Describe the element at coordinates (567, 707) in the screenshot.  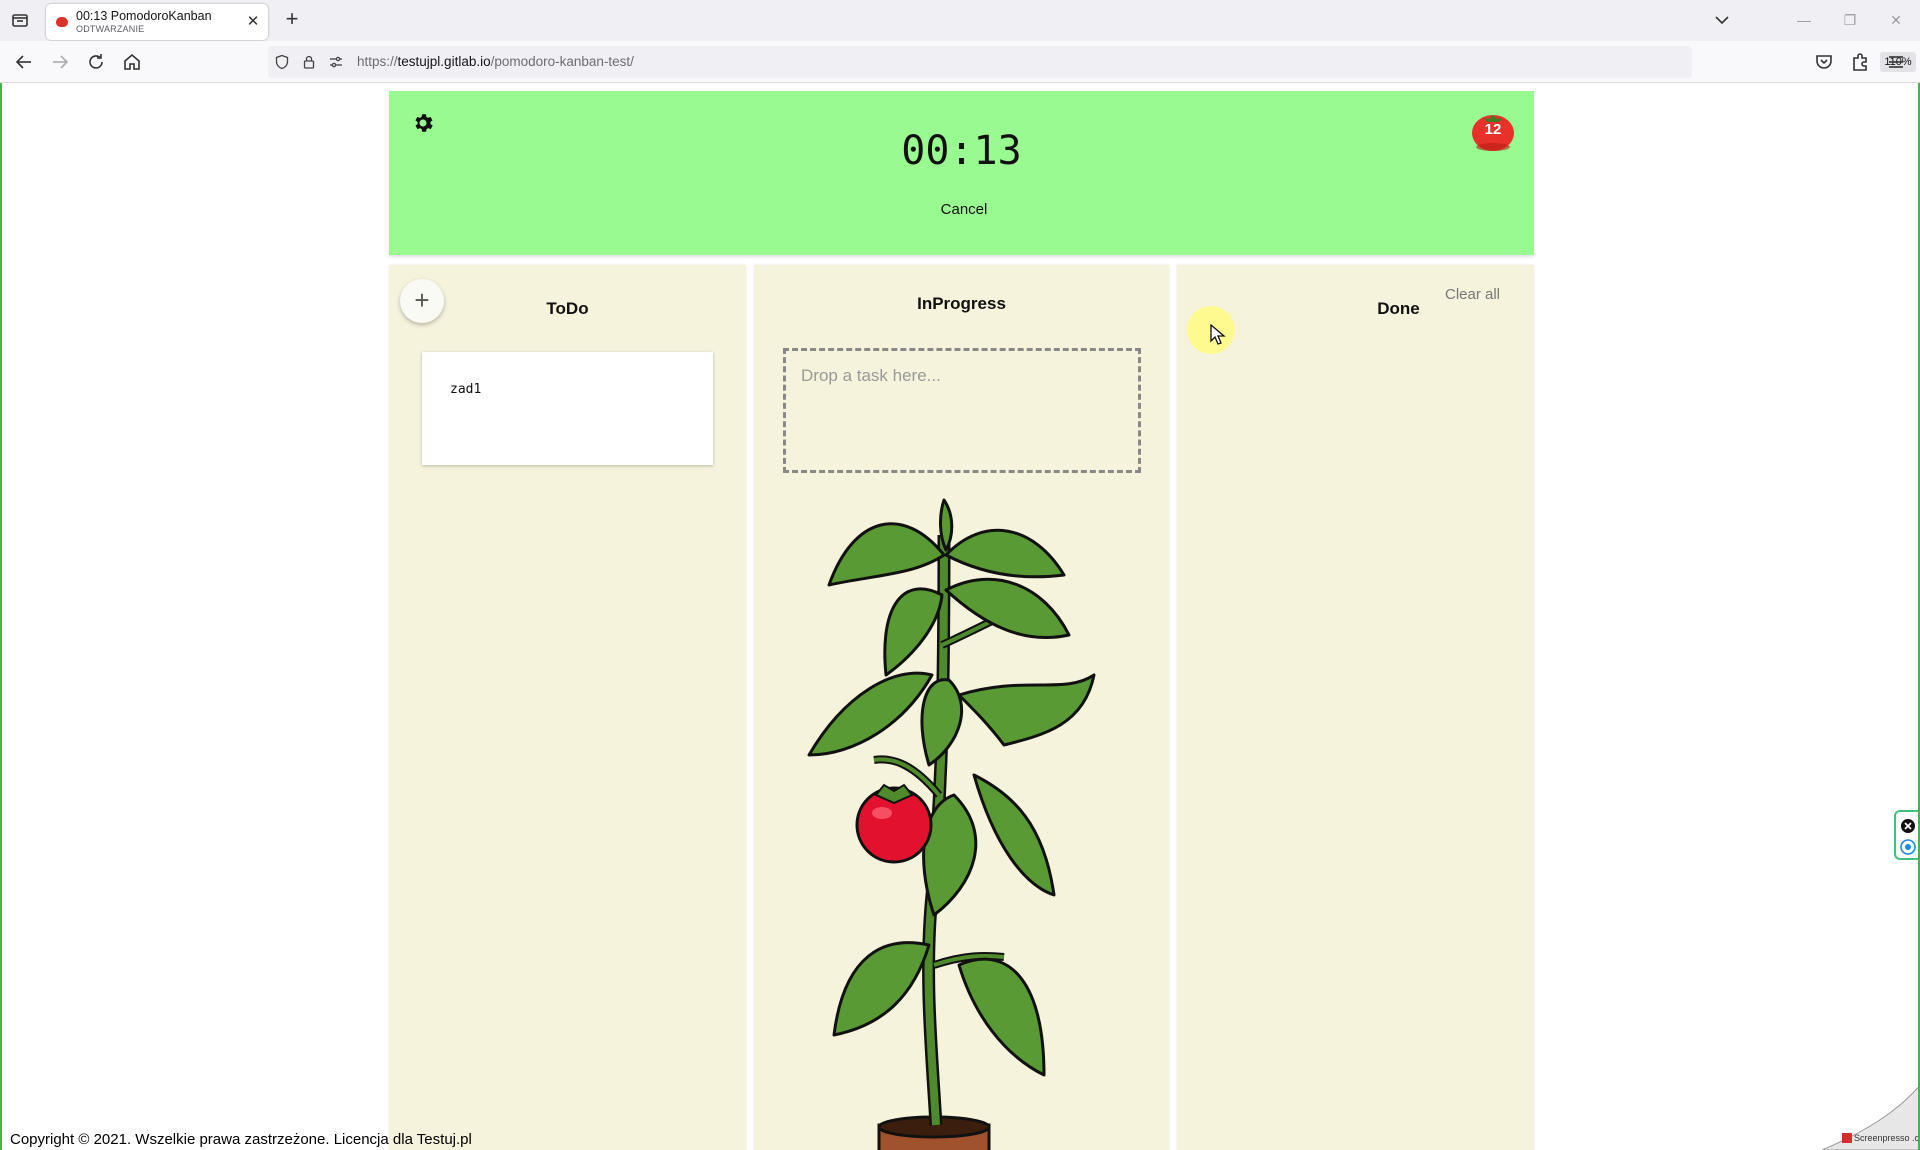
I see `todo-column: + ToDo zad1` at that location.